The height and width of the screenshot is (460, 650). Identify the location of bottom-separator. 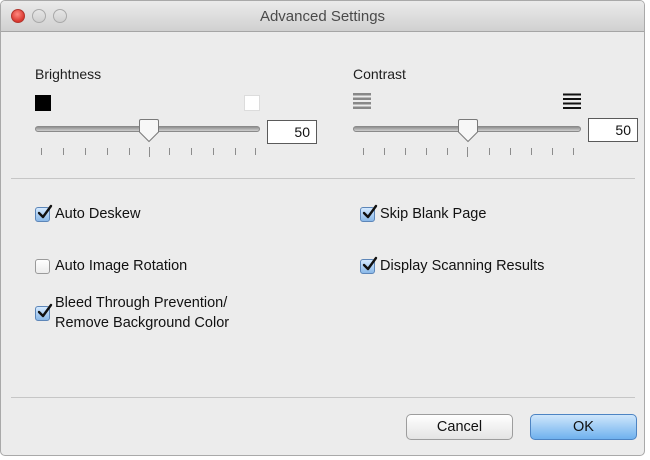
(323, 397).